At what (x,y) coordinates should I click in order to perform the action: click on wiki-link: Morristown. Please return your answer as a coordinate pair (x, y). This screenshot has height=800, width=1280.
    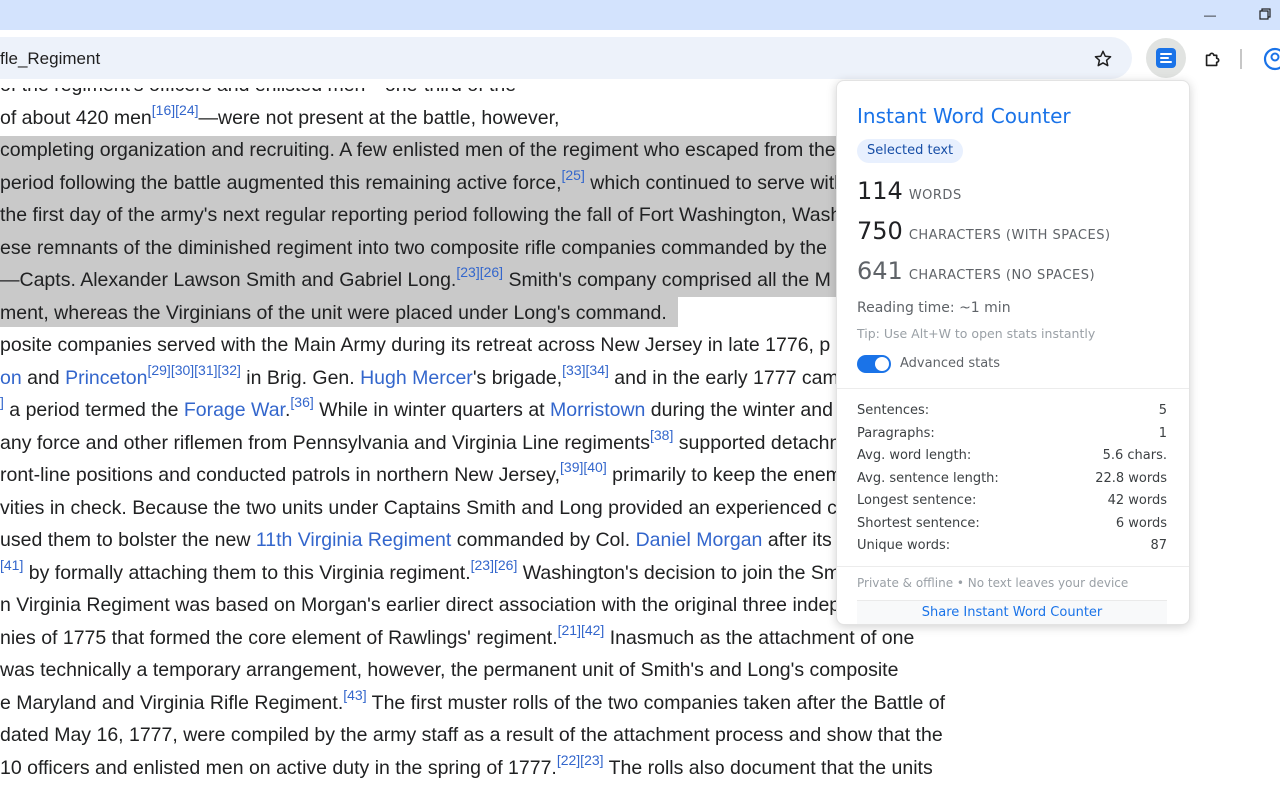
    Looking at the image, I should click on (597, 410).